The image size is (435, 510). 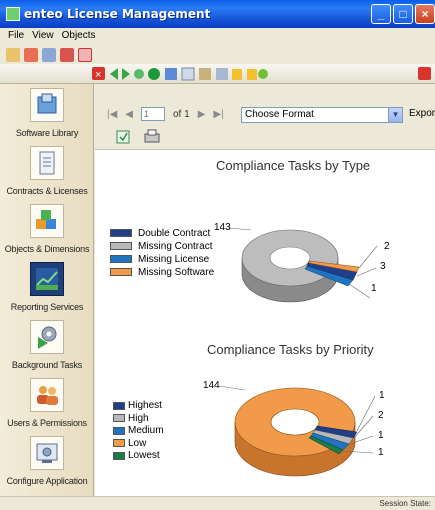 I want to click on navigation-toolbar: ×, so click(x=217, y=74).